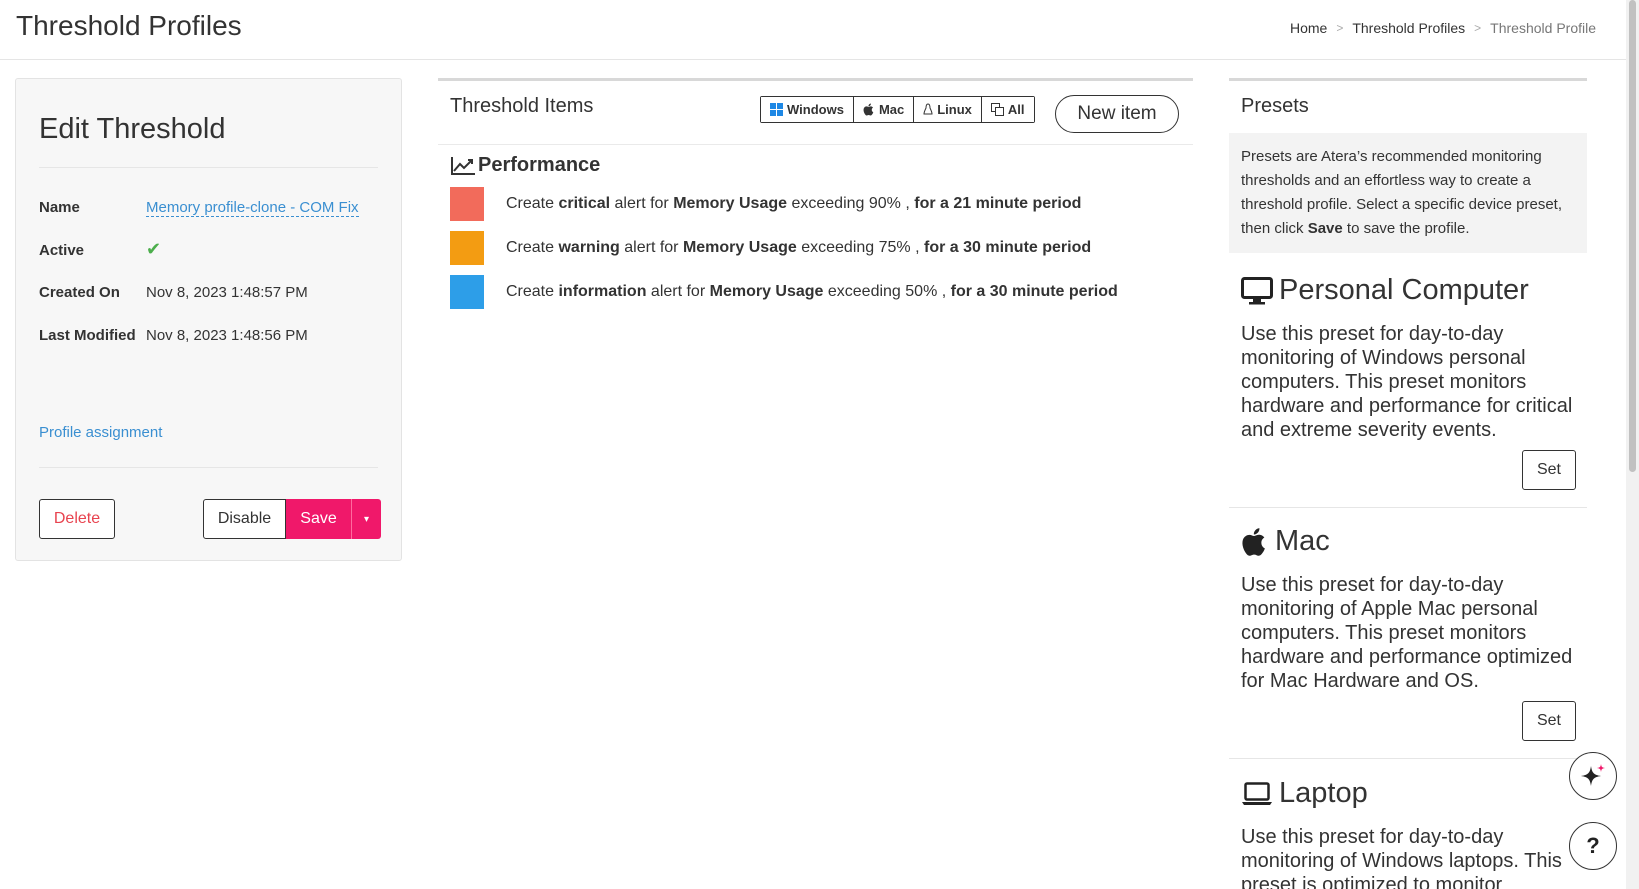 The width and height of the screenshot is (1639, 889). I want to click on os-filter-label: Mac, so click(891, 109).